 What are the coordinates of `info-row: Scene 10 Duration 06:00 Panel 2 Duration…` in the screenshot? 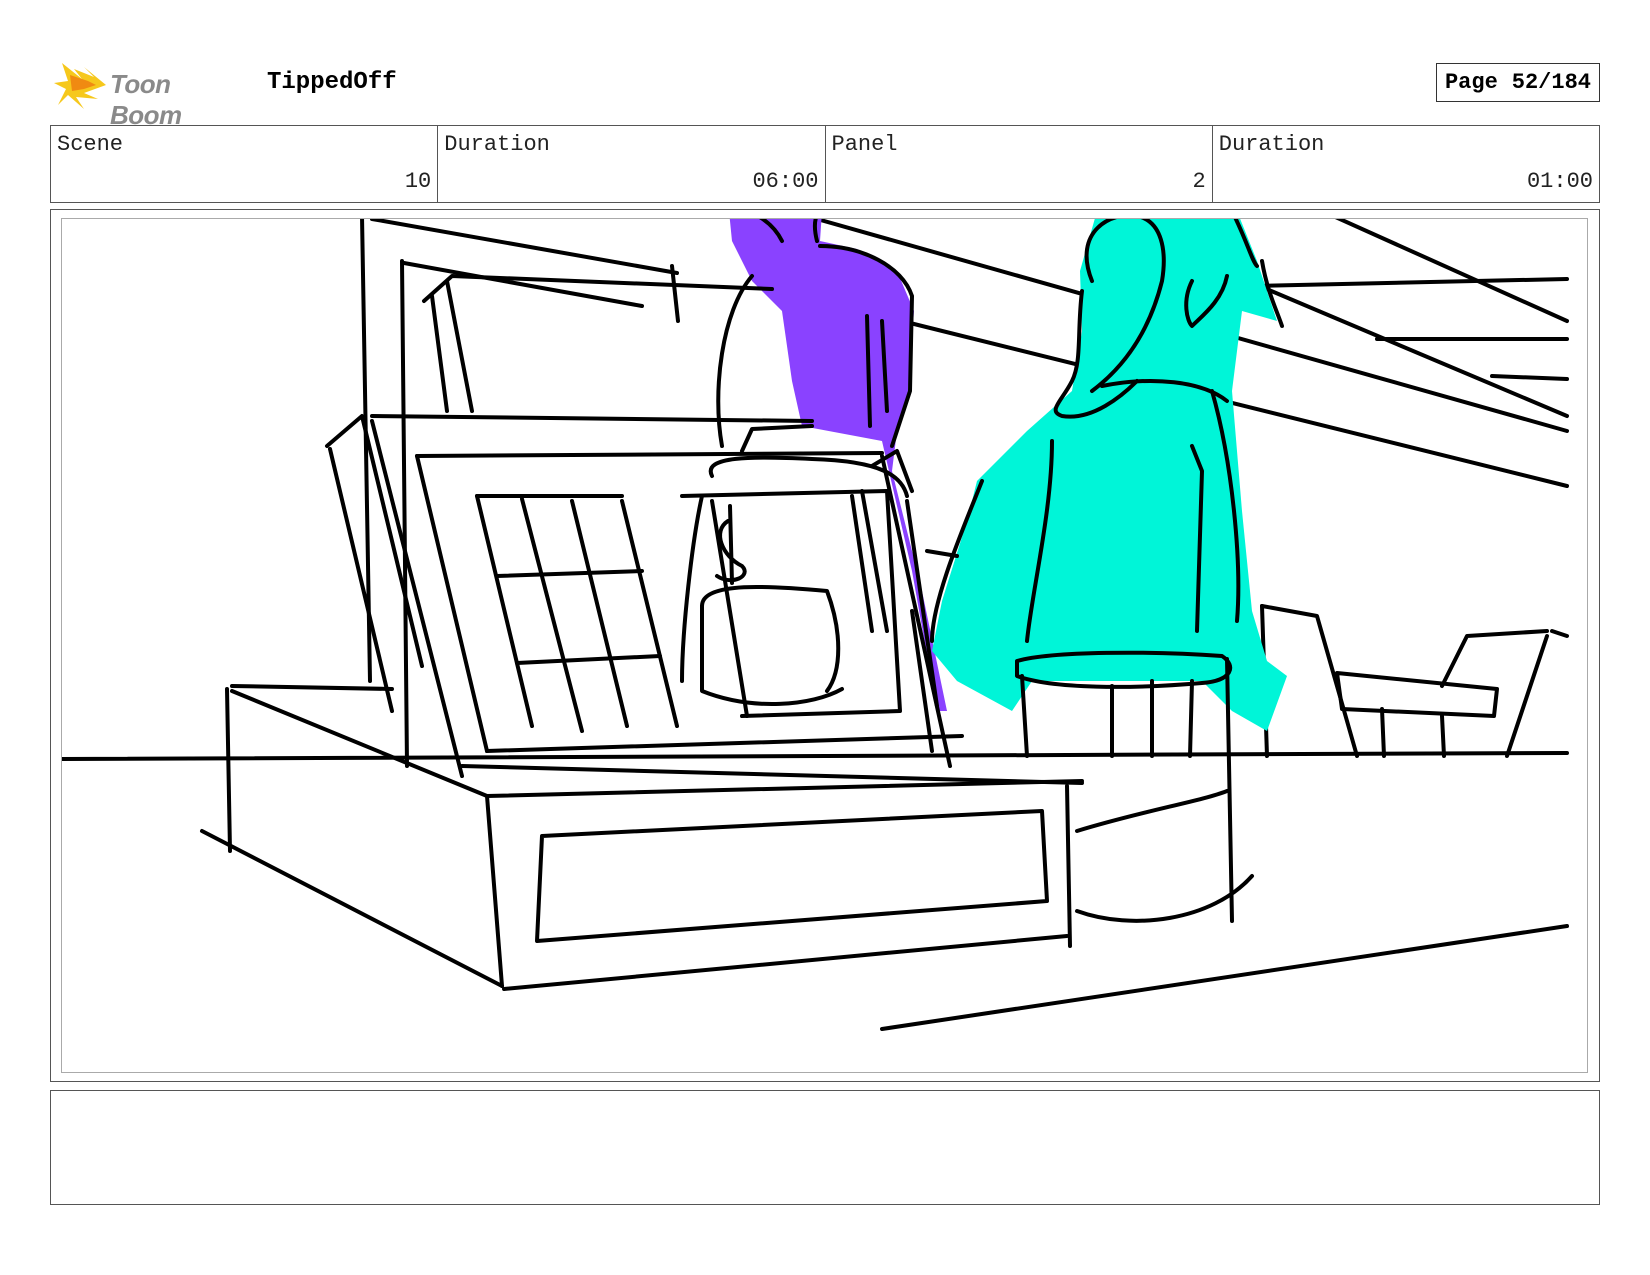 It's located at (825, 164).